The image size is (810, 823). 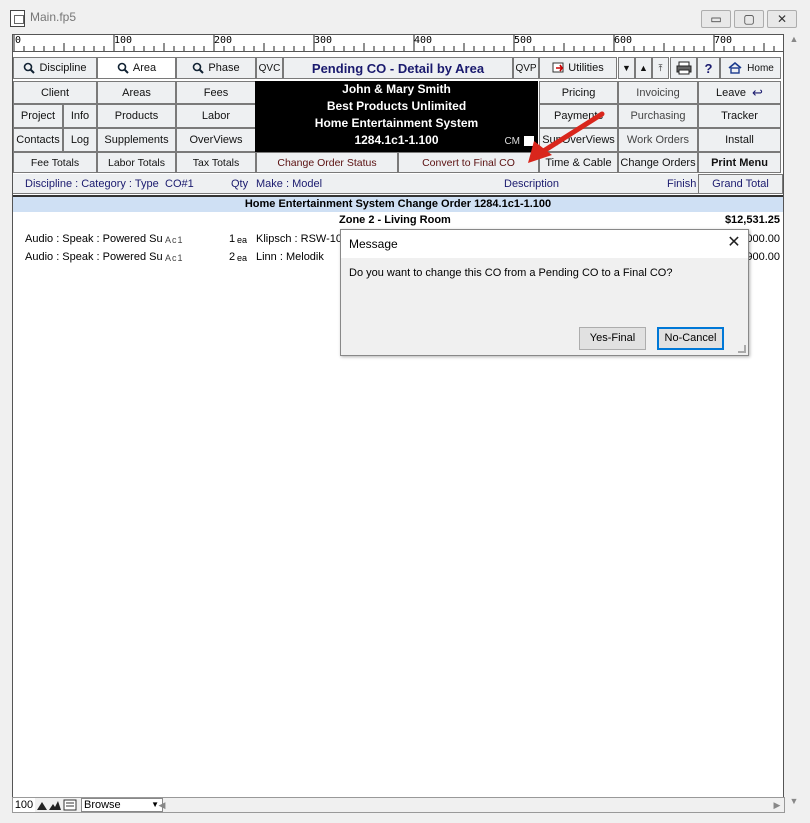 What do you see at coordinates (723, 40) in the screenshot?
I see `ruler-label: 700` at bounding box center [723, 40].